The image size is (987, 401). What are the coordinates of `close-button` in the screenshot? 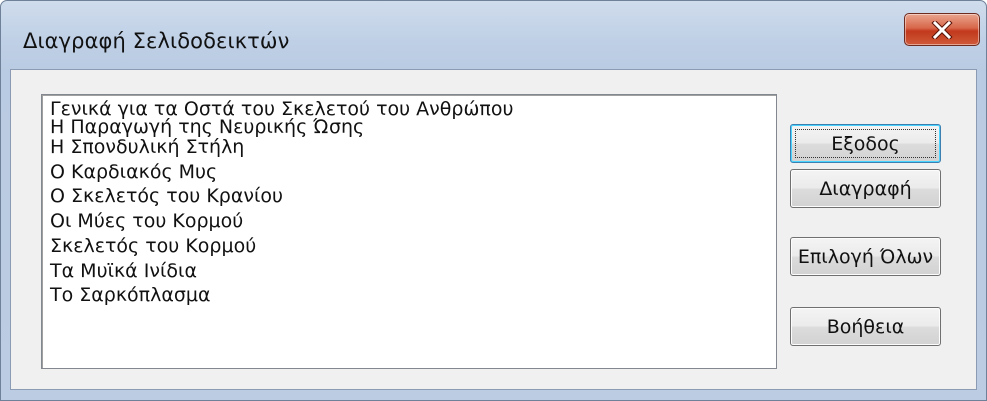 It's located at (942, 29).